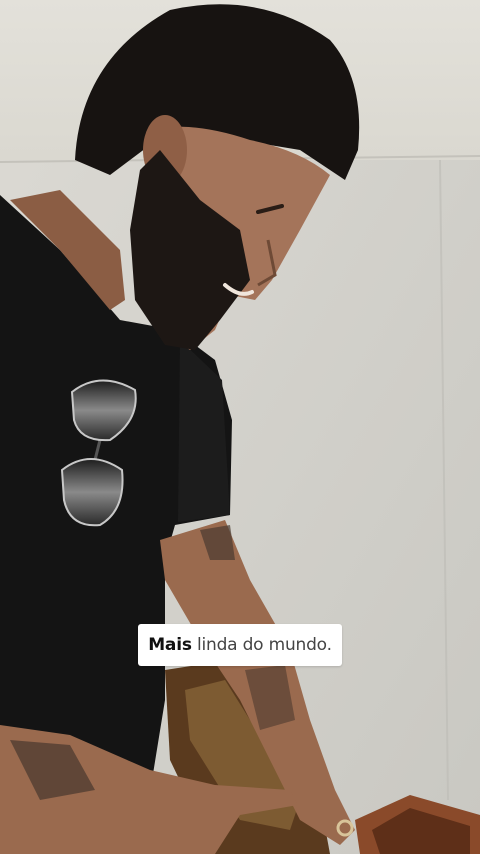 This screenshot has width=480, height=854. What do you see at coordinates (170, 645) in the screenshot?
I see `caption-highlight: Mais` at bounding box center [170, 645].